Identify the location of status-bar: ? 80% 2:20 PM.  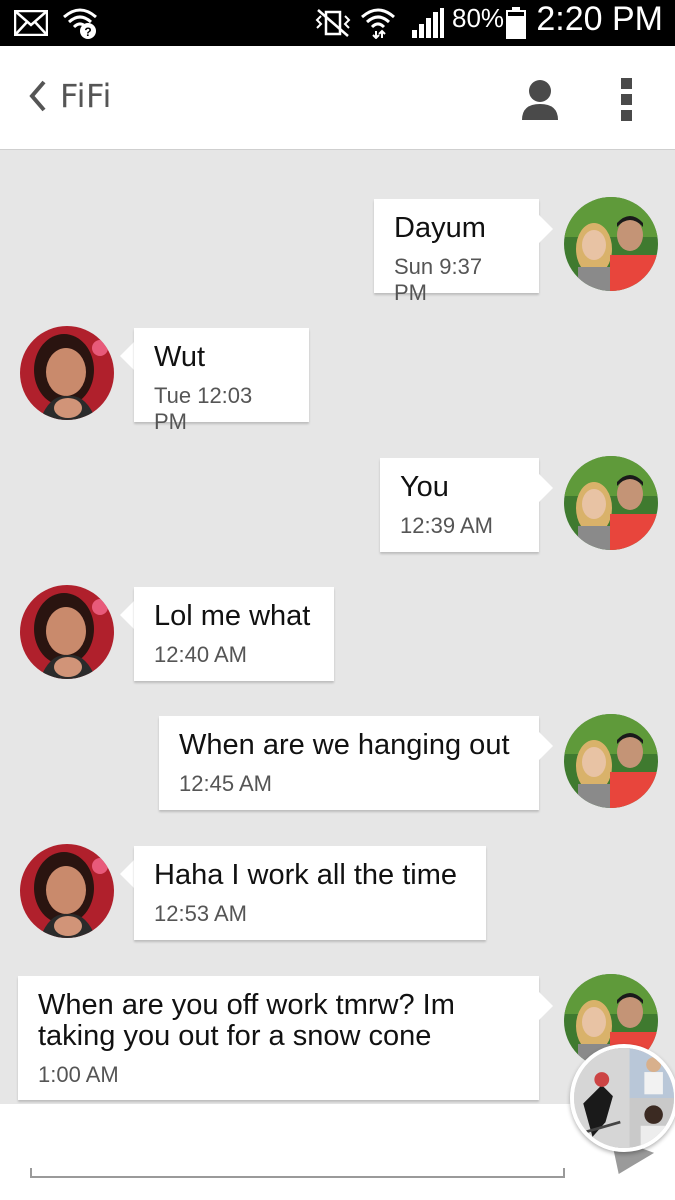
(337, 23).